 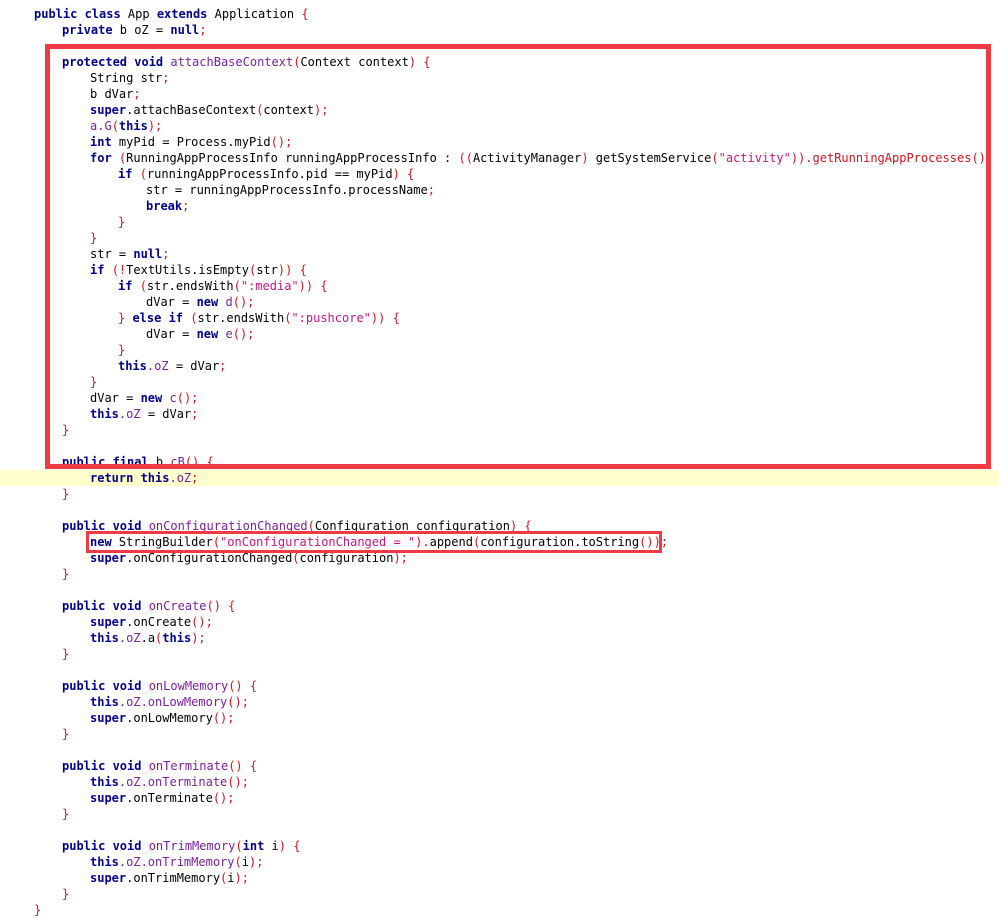 I want to click on code-token: else if, so click(x=161, y=318).